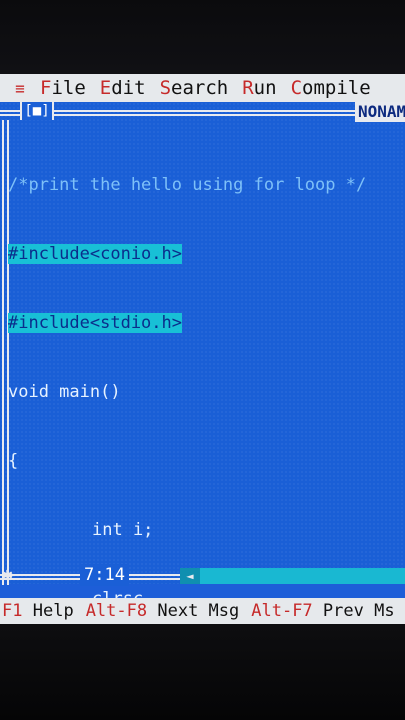  What do you see at coordinates (104, 575) in the screenshot?
I see `cursor-position: 7:14` at bounding box center [104, 575].